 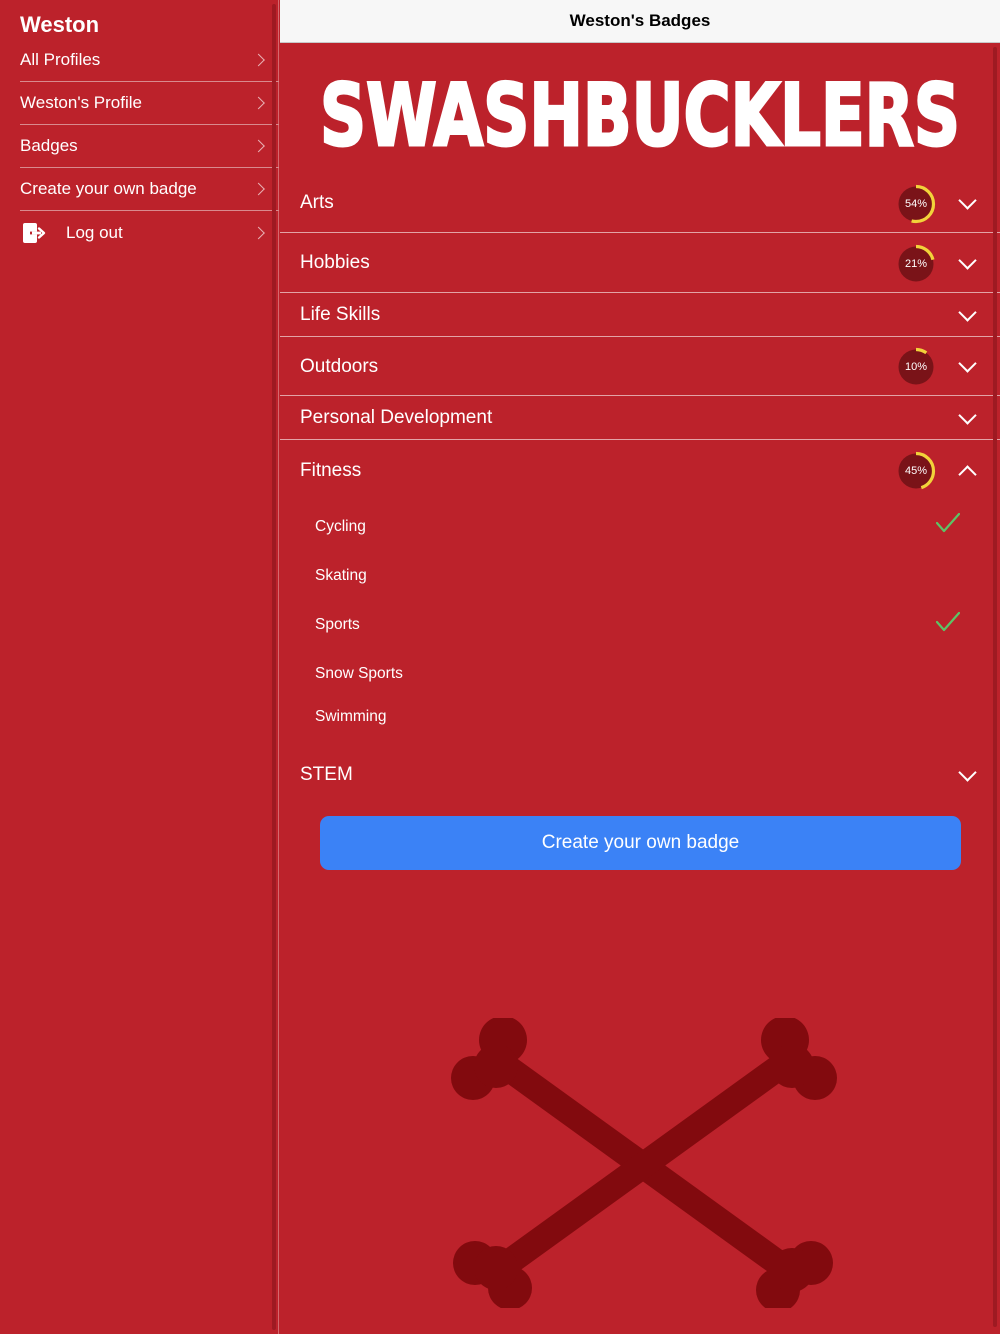 What do you see at coordinates (337, 625) in the screenshot?
I see `badge-item-sports: Sports` at bounding box center [337, 625].